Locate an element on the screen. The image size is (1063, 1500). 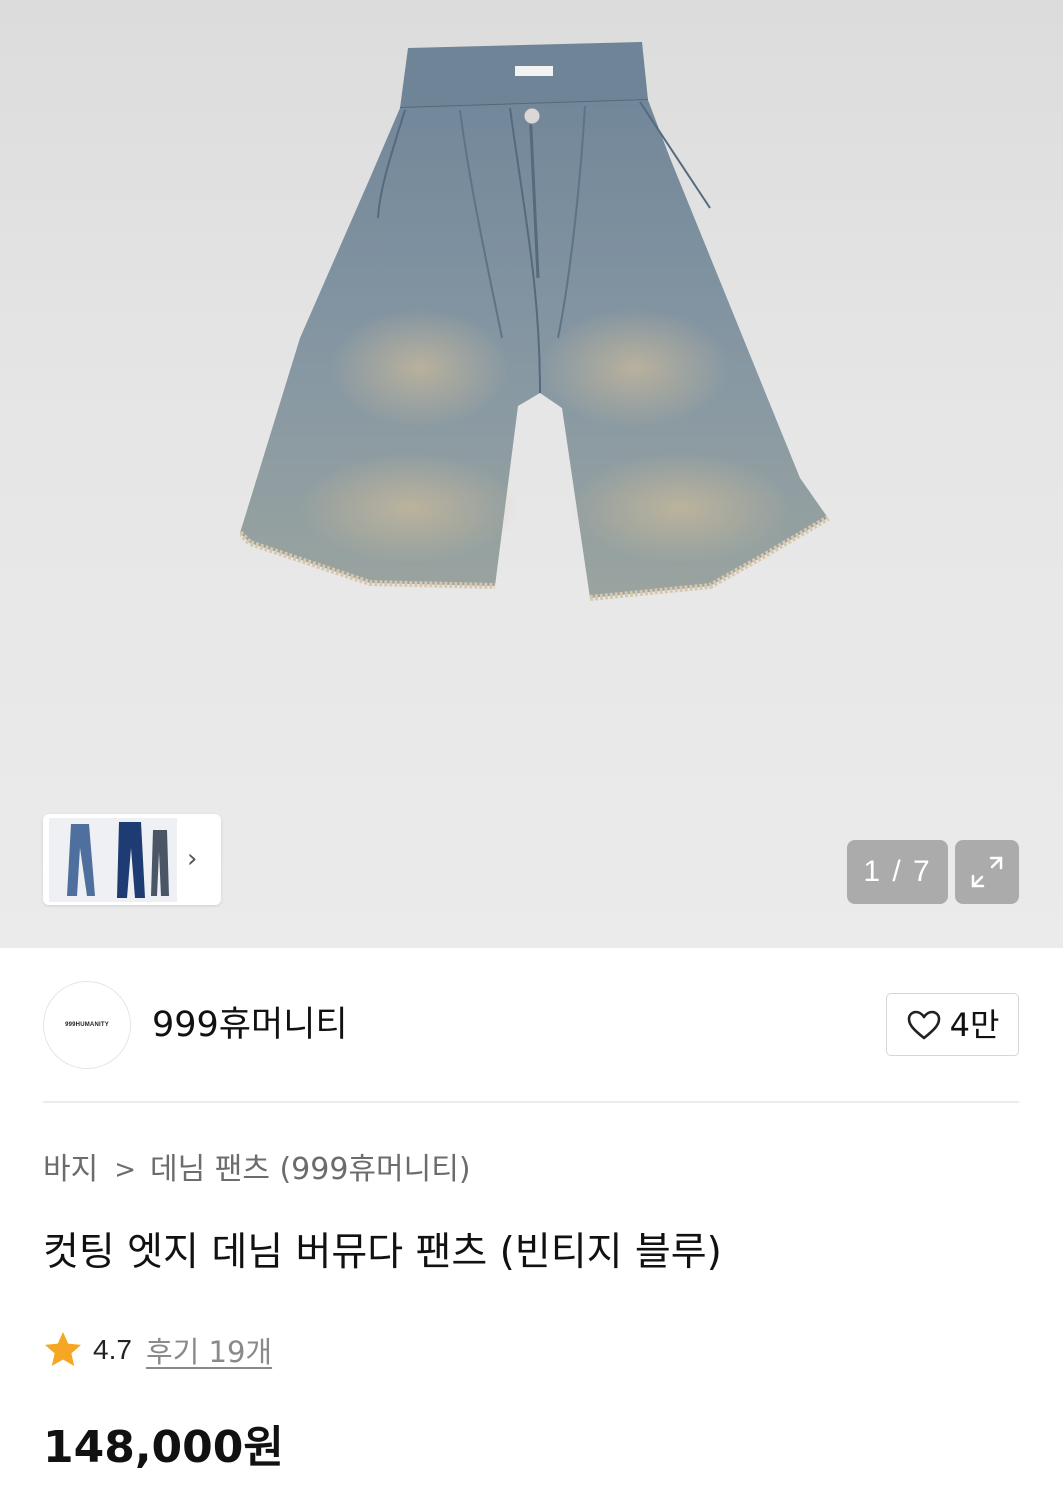
like-count: 4만 is located at coordinates (974, 1024).